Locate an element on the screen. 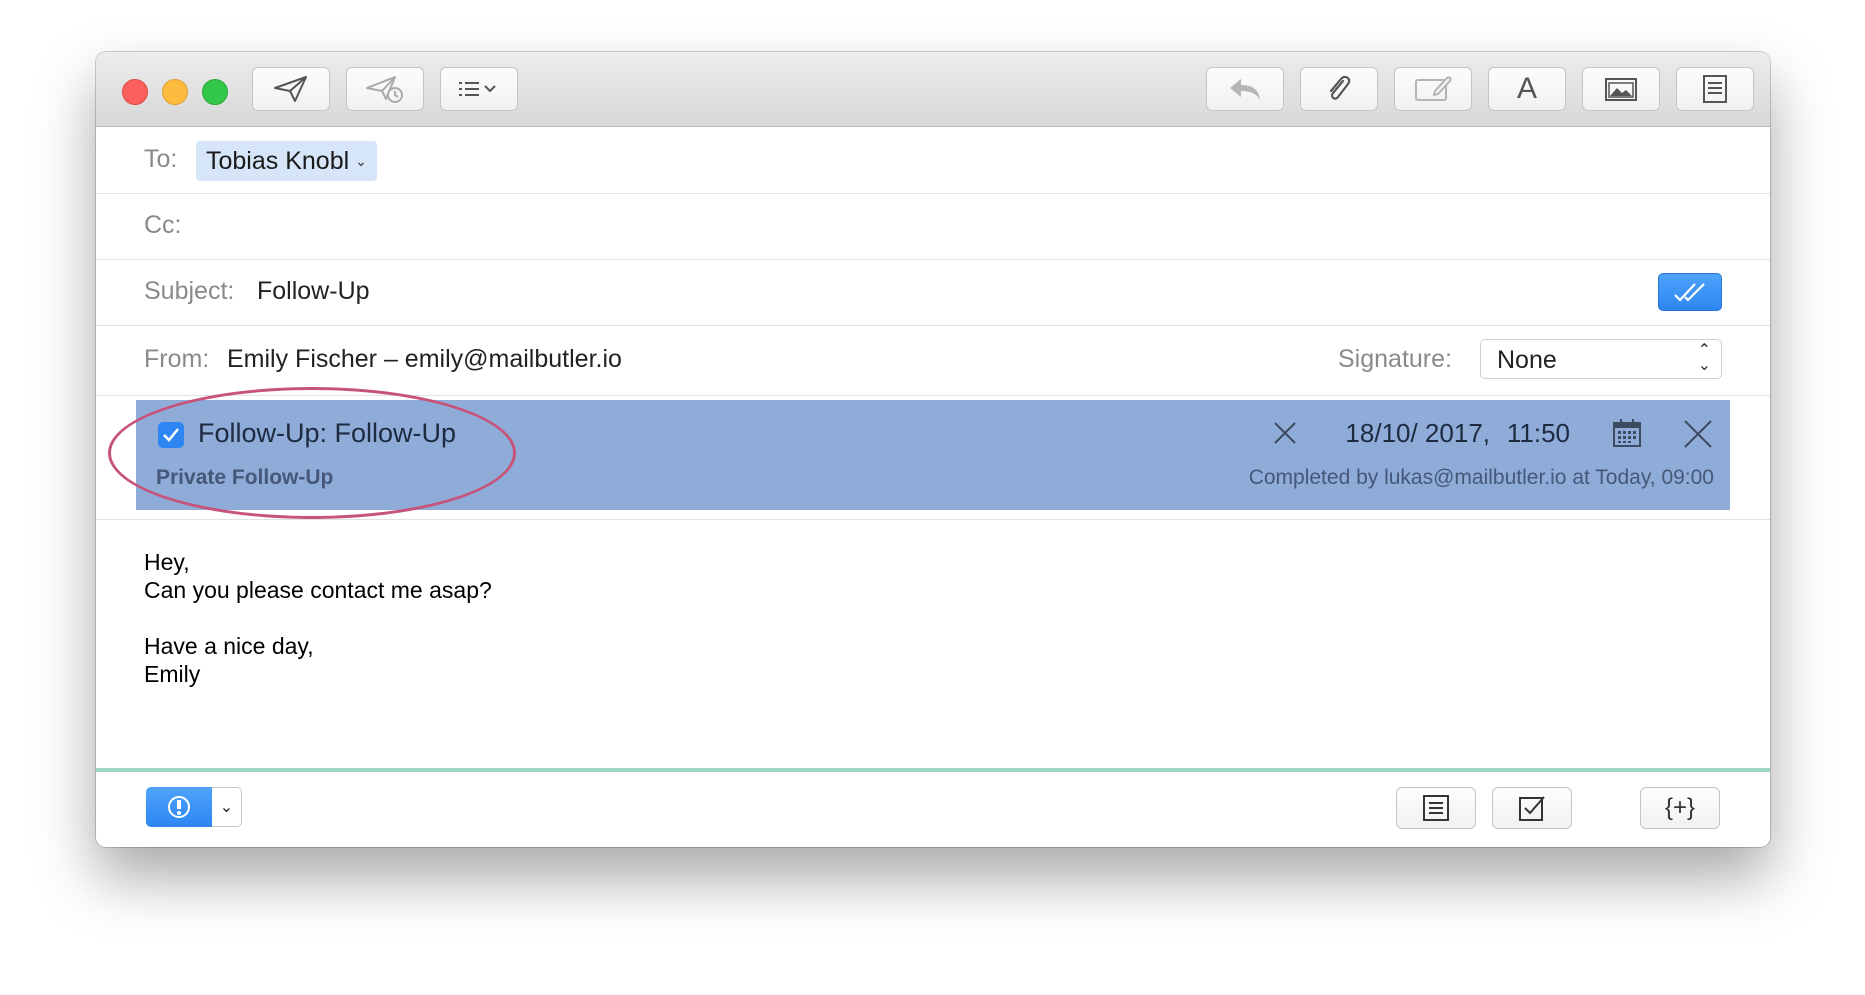  remove-follow-up-button is located at coordinates (1698, 436).